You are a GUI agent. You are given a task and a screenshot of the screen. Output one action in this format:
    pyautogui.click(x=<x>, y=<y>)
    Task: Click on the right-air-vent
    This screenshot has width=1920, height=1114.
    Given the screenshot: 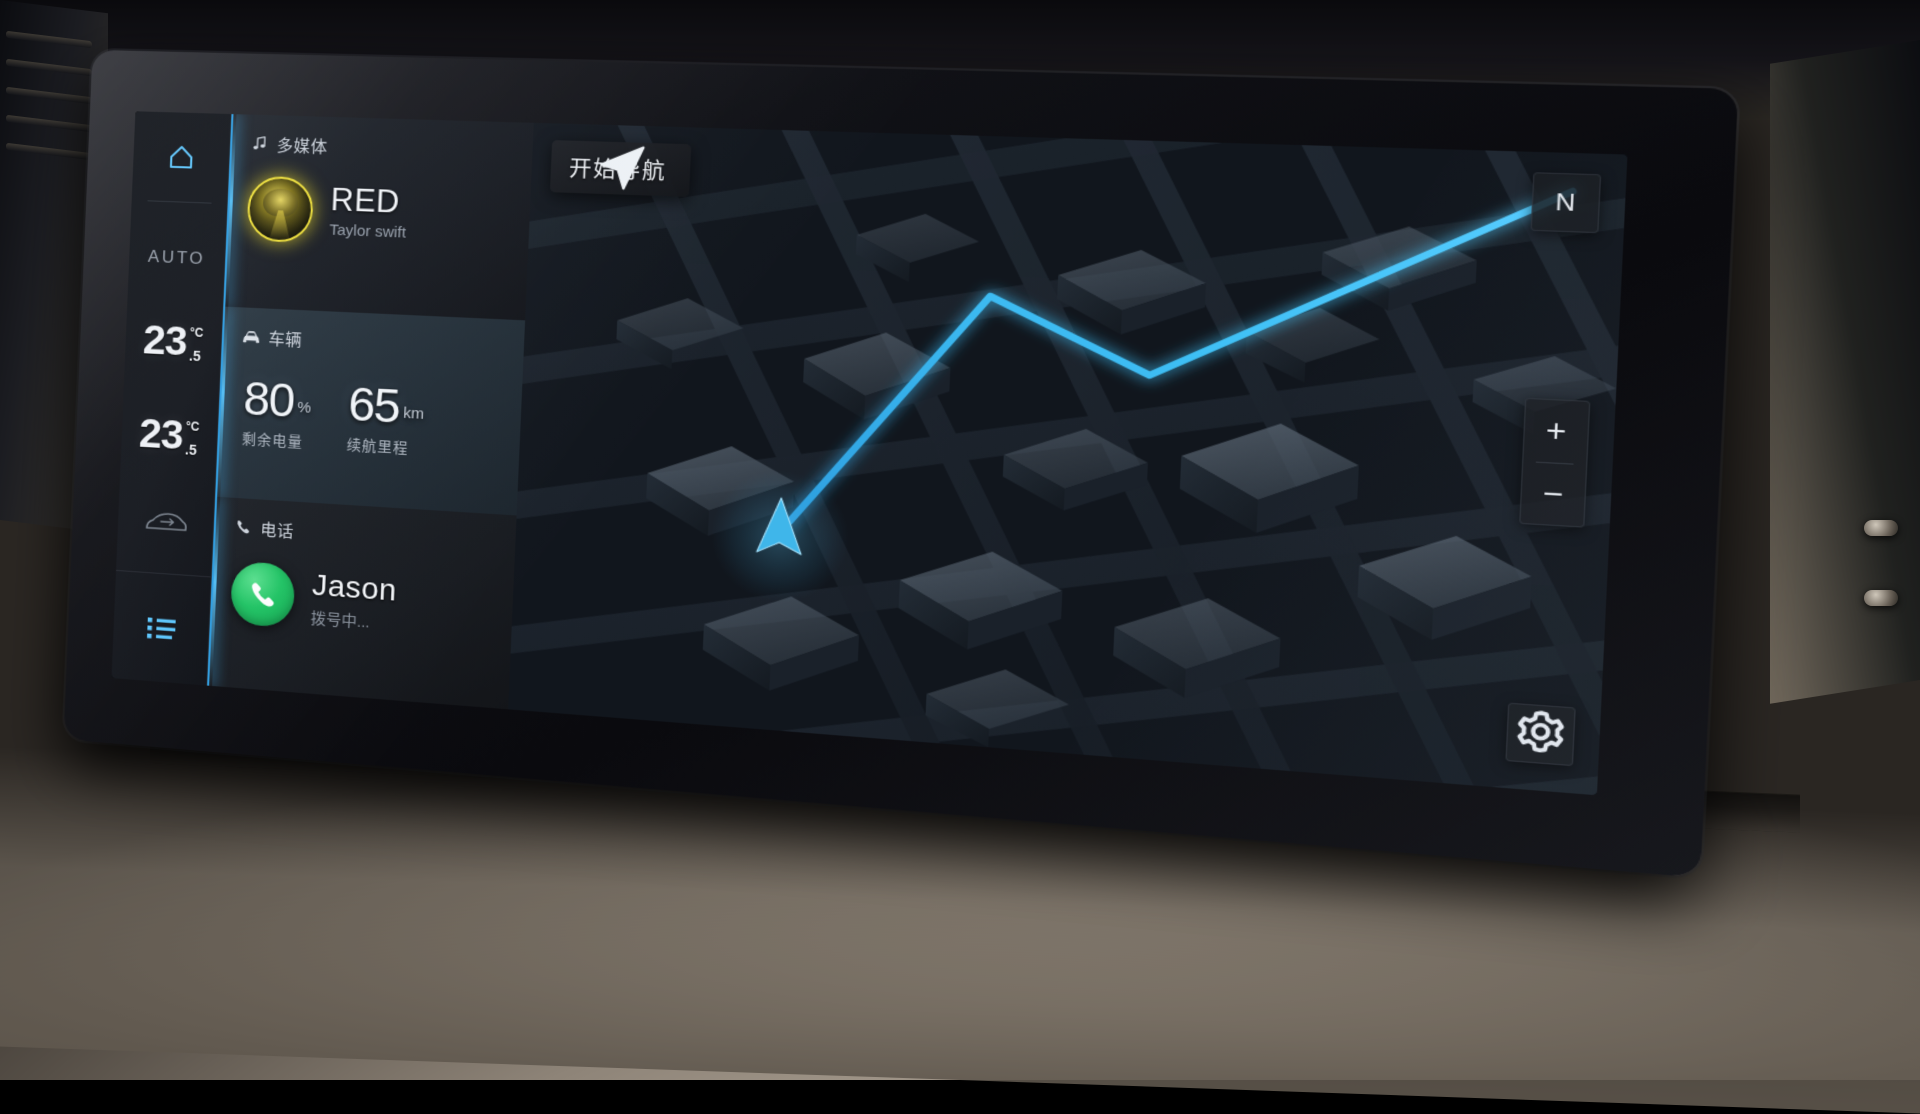 What is the action you would take?
    pyautogui.click(x=1845, y=372)
    